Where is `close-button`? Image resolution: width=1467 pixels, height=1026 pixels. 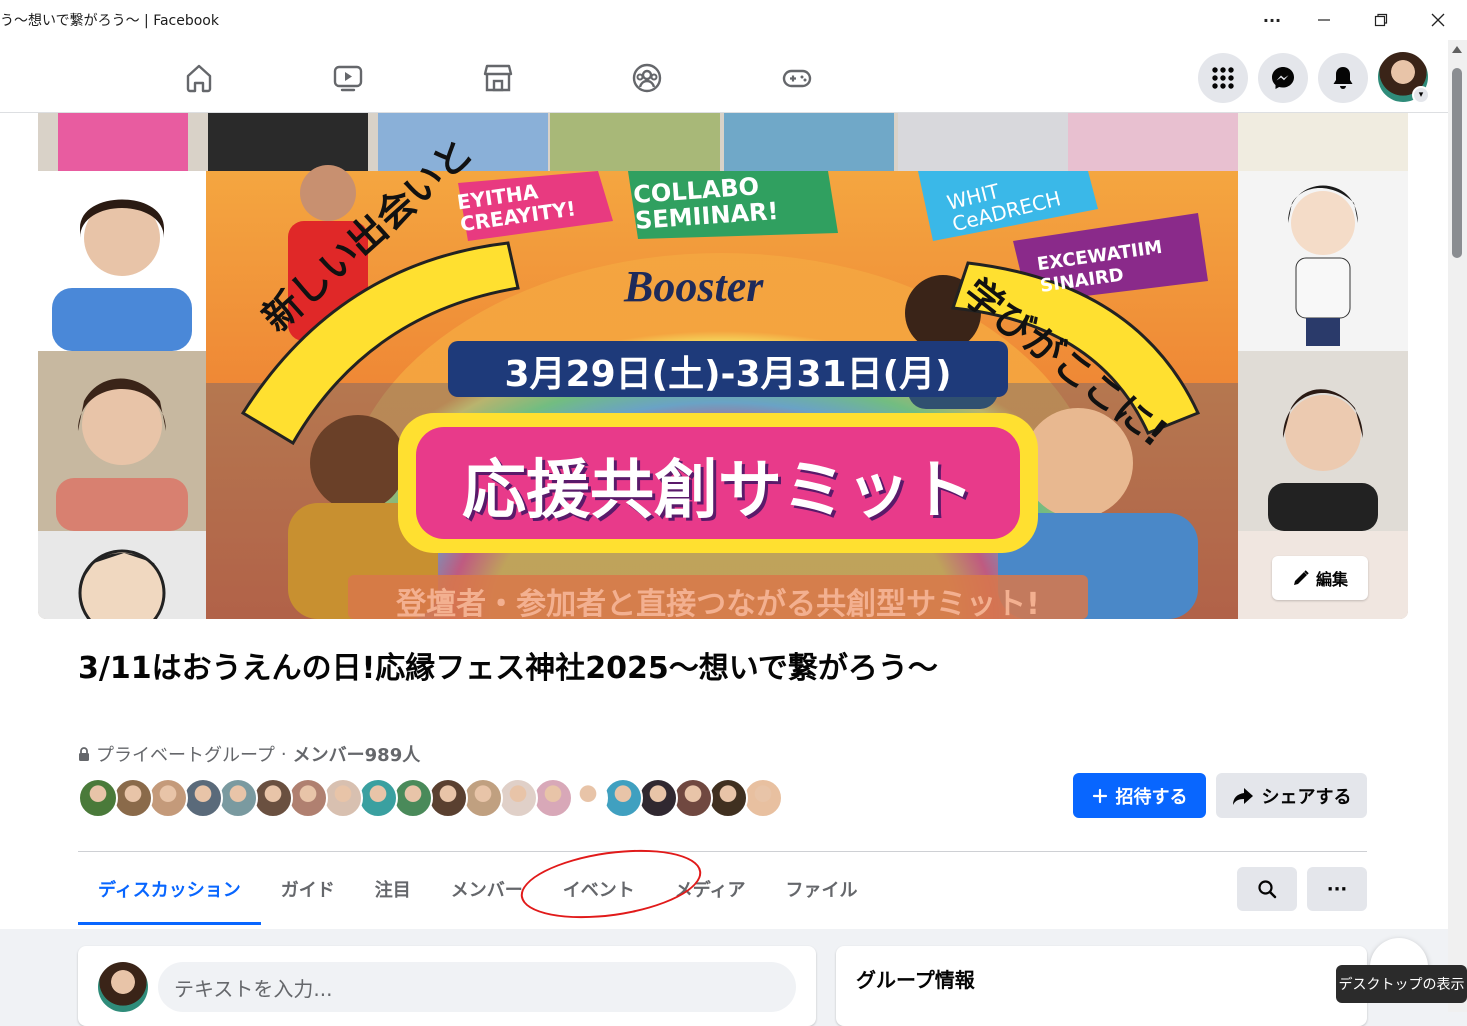
close-button is located at coordinates (1438, 20).